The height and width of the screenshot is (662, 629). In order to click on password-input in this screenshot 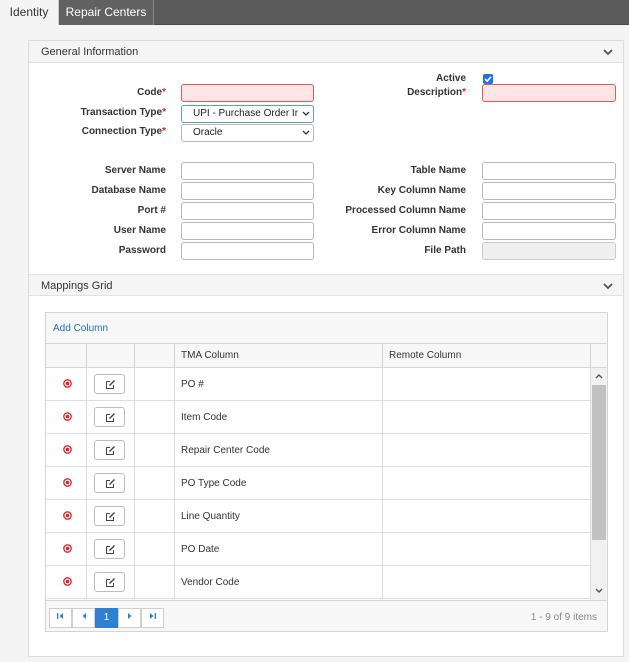, I will do `click(247, 251)`.